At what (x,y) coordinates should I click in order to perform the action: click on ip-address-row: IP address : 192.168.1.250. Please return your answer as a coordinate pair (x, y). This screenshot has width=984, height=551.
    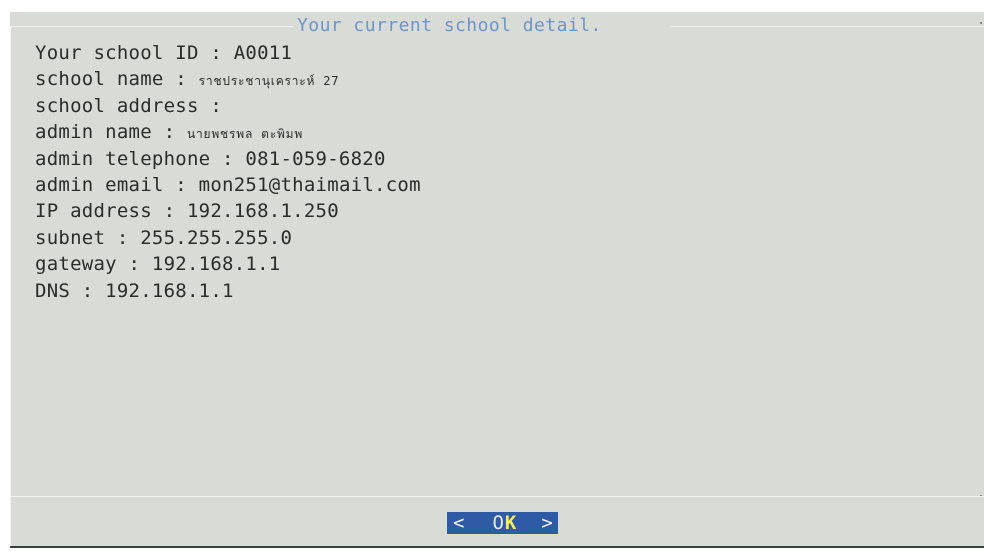
    Looking at the image, I should click on (228, 211).